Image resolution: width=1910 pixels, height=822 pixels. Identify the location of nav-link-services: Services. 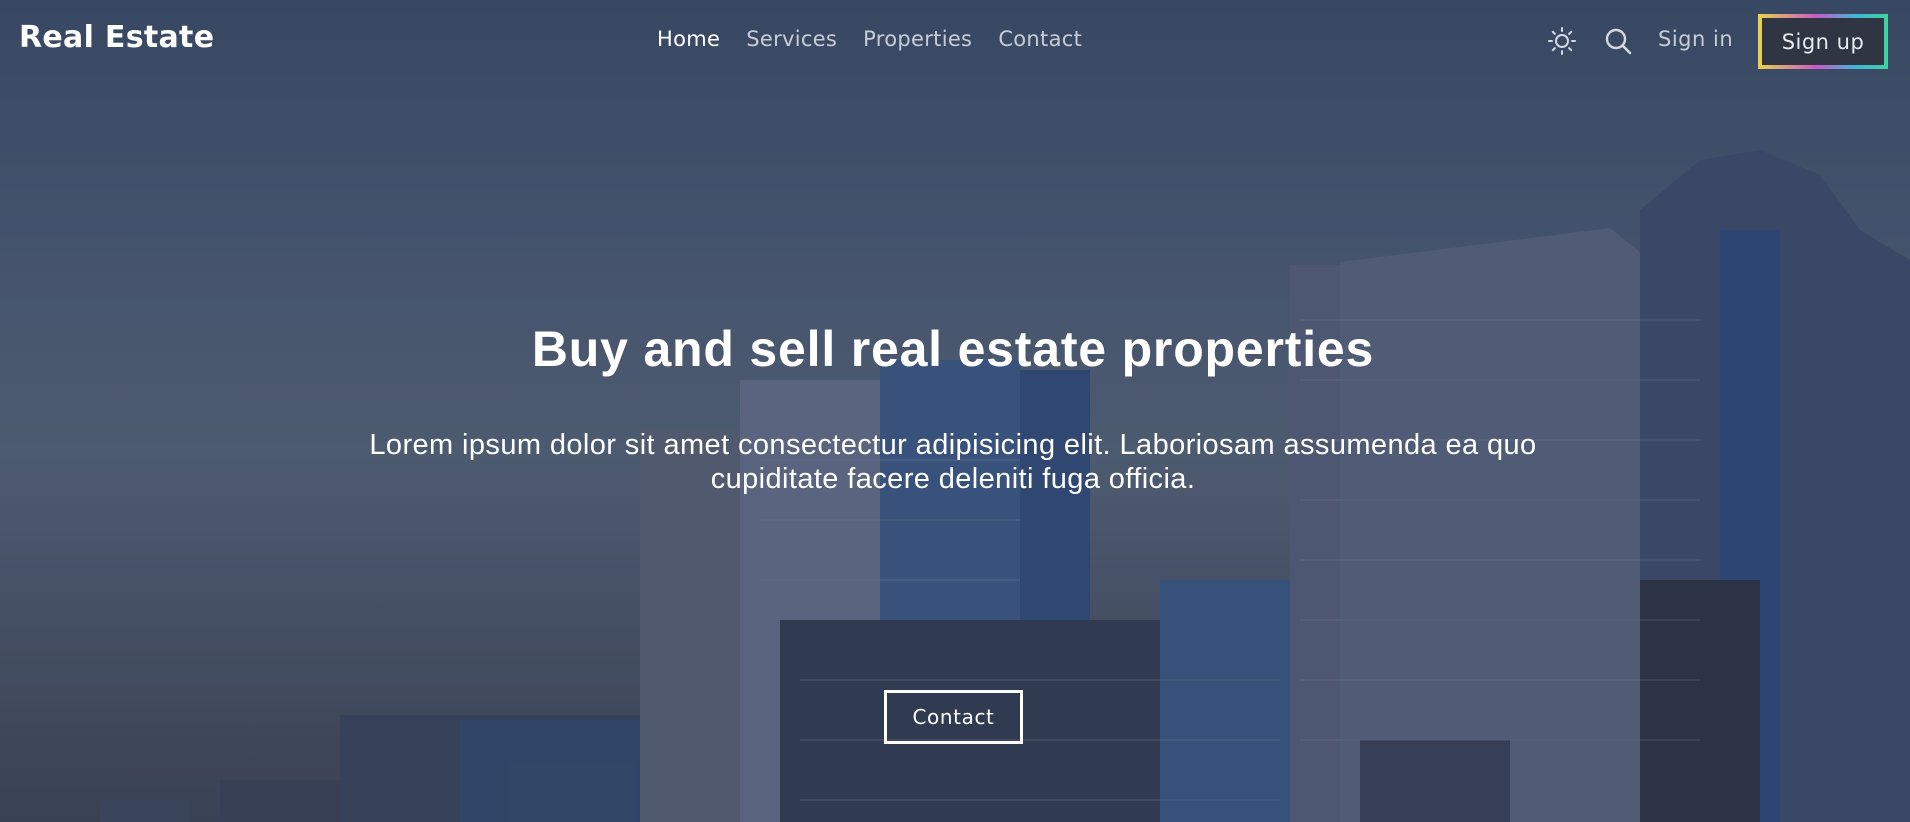
(791, 39).